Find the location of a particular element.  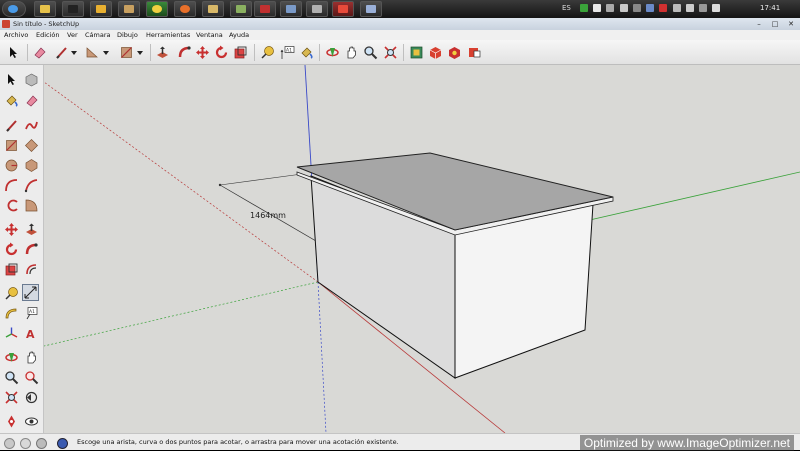

polygon-tool-icon is located at coordinates (31, 165).